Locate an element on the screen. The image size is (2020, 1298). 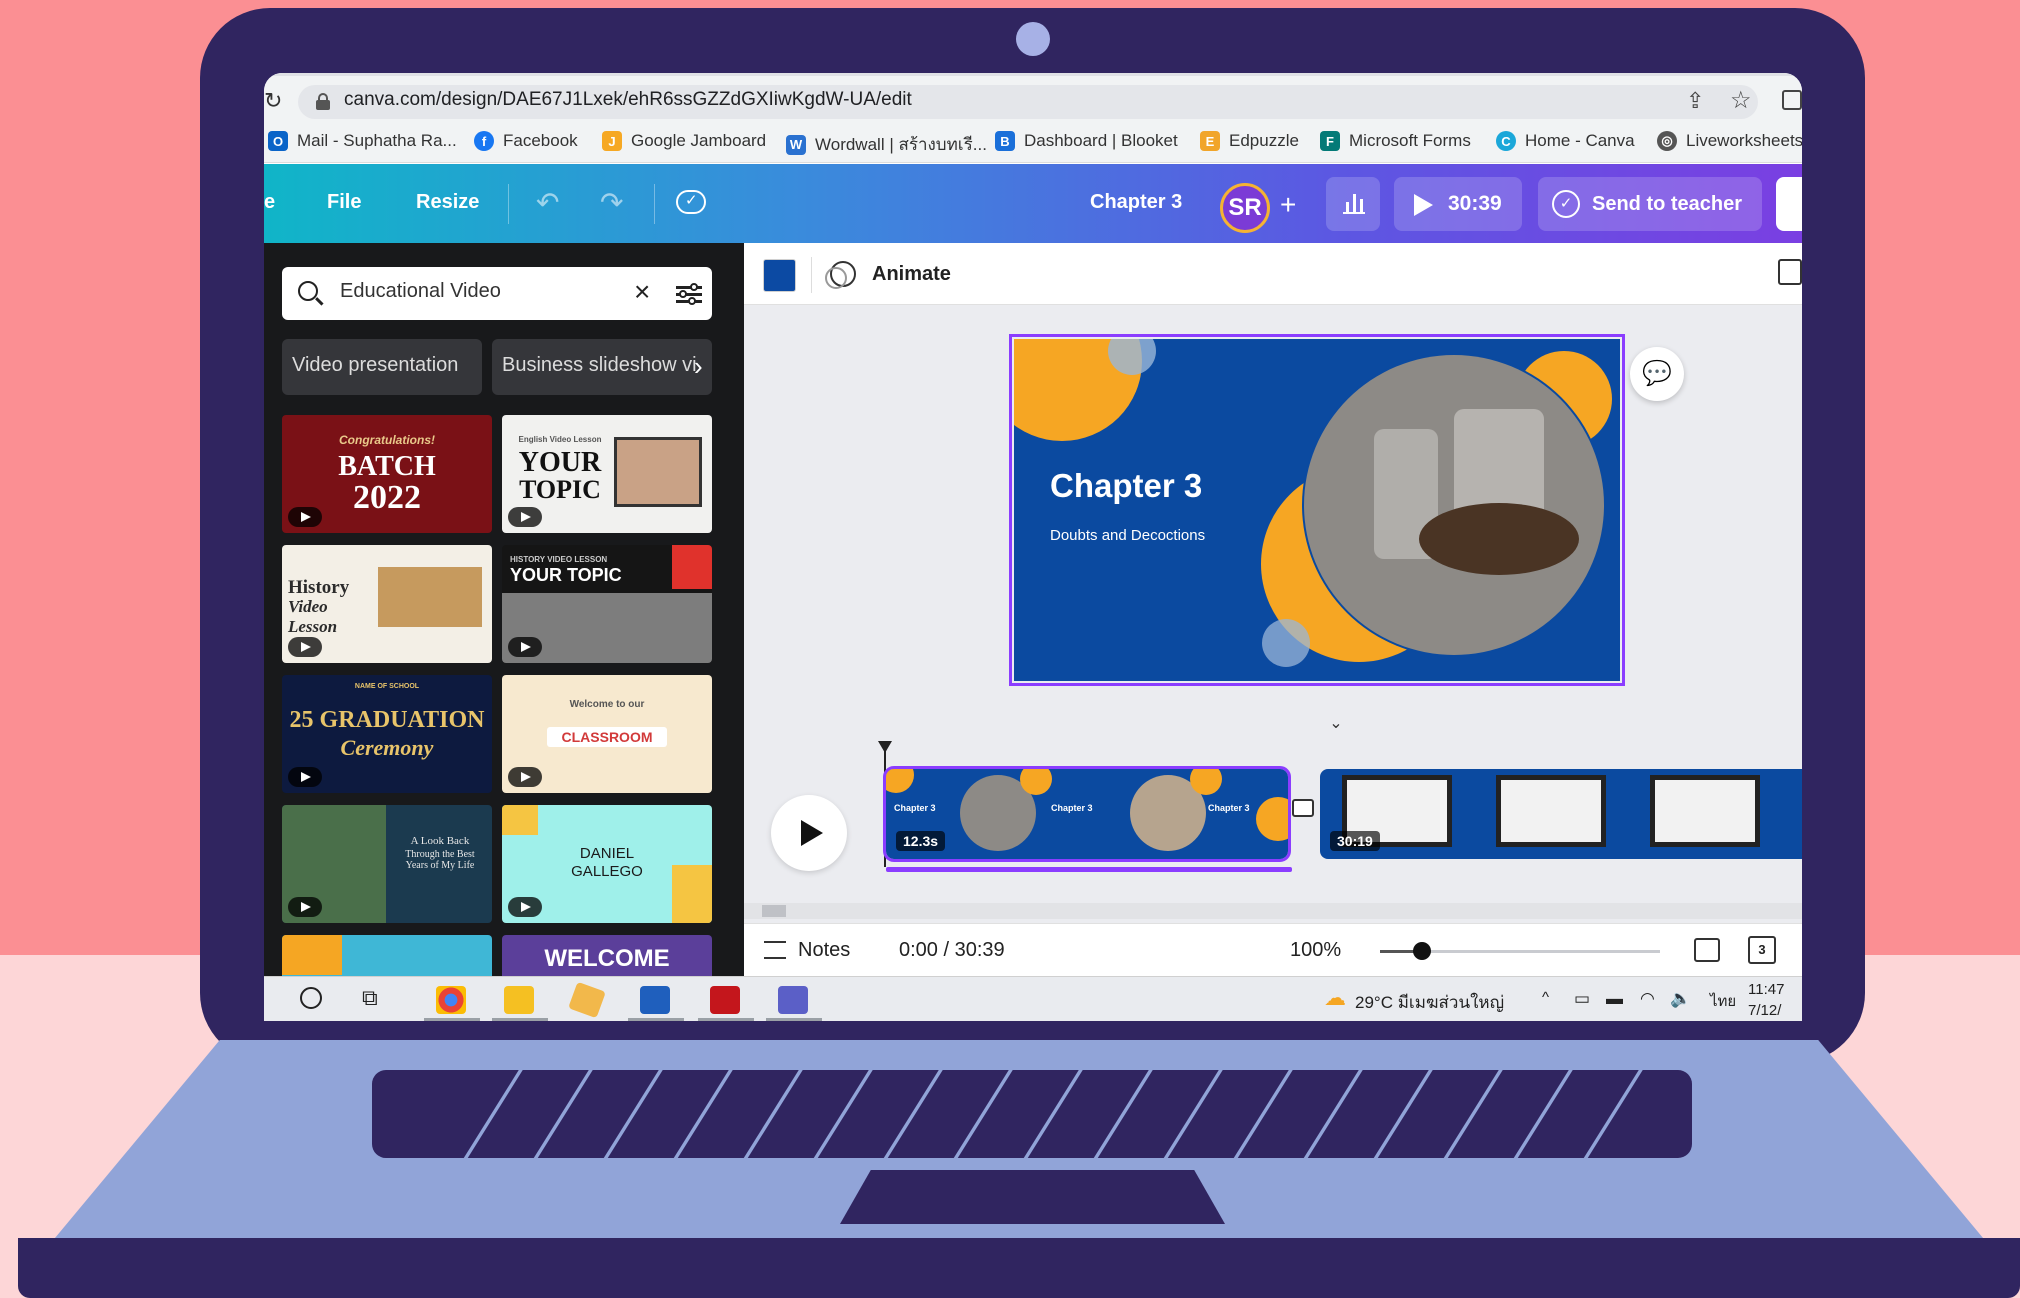
teams-icon is located at coordinates (793, 1000).